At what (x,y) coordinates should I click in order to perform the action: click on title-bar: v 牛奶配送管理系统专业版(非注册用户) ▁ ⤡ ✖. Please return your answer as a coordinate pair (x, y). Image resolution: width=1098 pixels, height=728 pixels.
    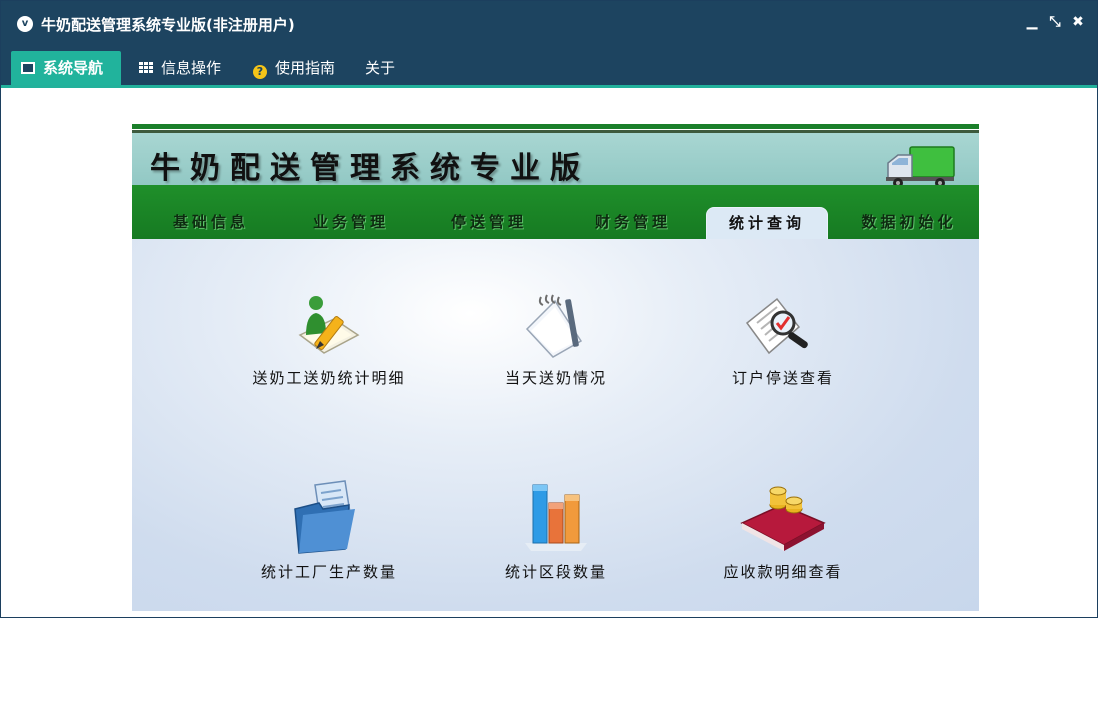
    Looking at the image, I should click on (549, 23).